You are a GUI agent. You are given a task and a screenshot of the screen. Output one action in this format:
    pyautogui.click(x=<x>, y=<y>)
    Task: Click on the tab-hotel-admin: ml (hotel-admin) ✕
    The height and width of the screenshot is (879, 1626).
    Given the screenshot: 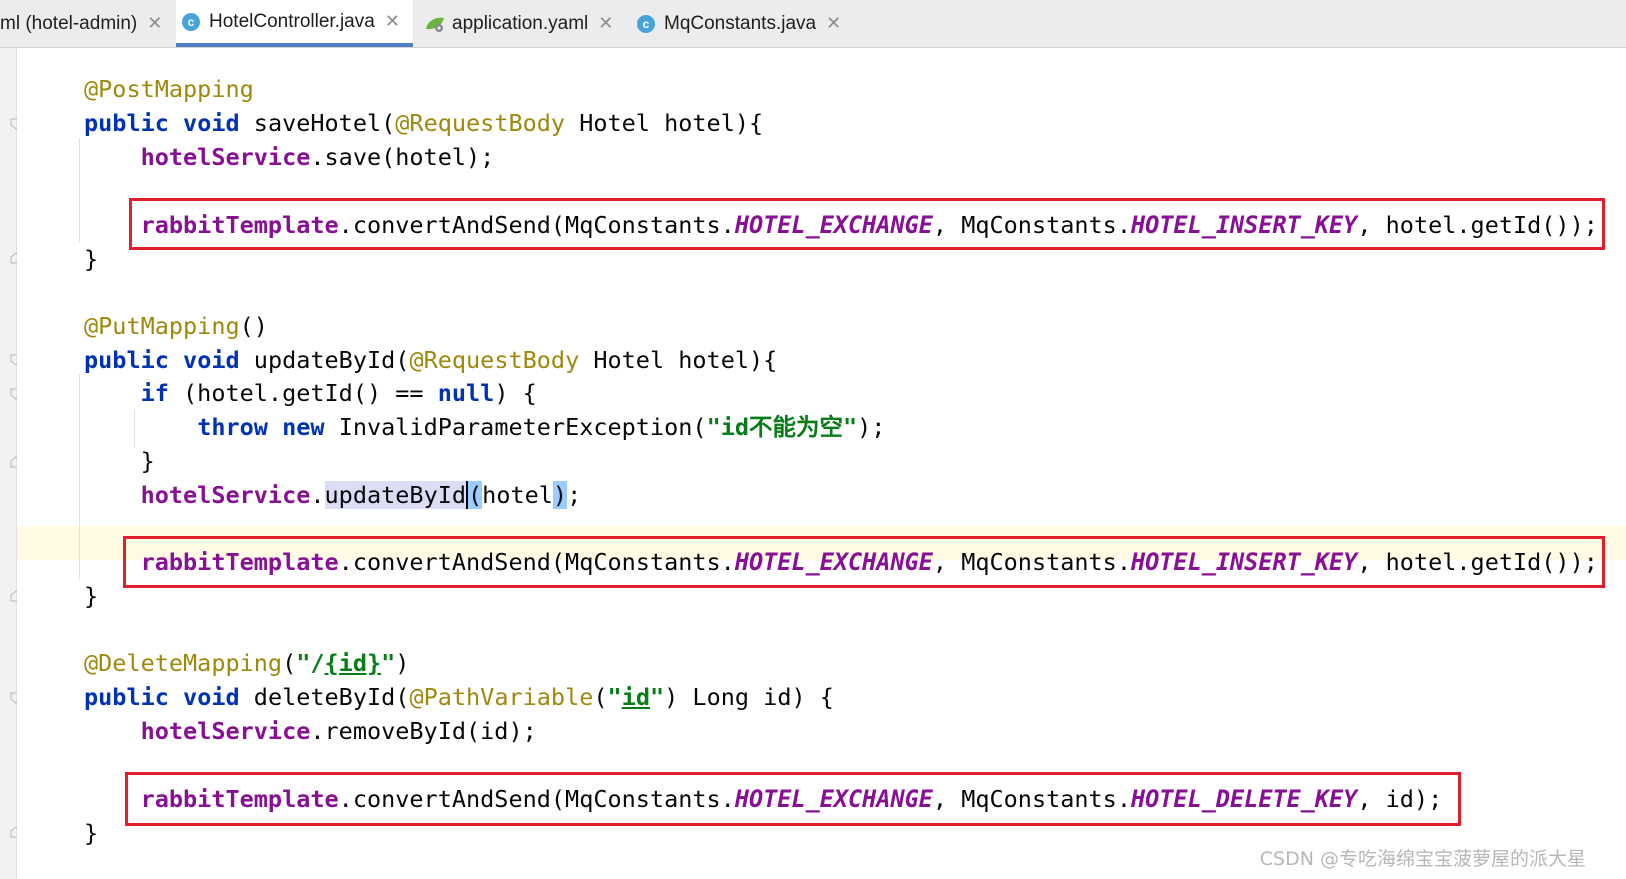 What is the action you would take?
    pyautogui.click(x=81, y=23)
    